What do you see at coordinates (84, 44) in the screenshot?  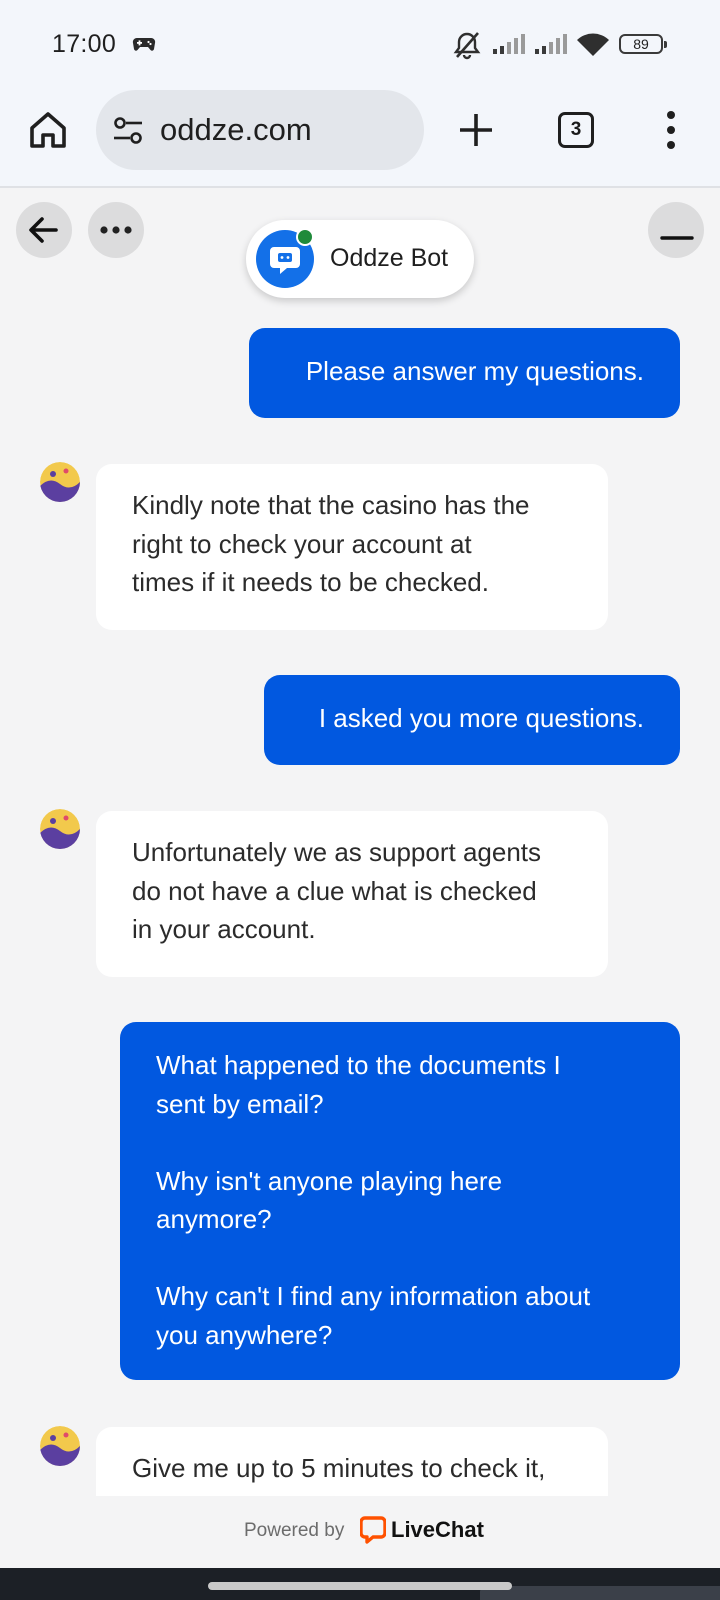 I see `clock: 17:00` at bounding box center [84, 44].